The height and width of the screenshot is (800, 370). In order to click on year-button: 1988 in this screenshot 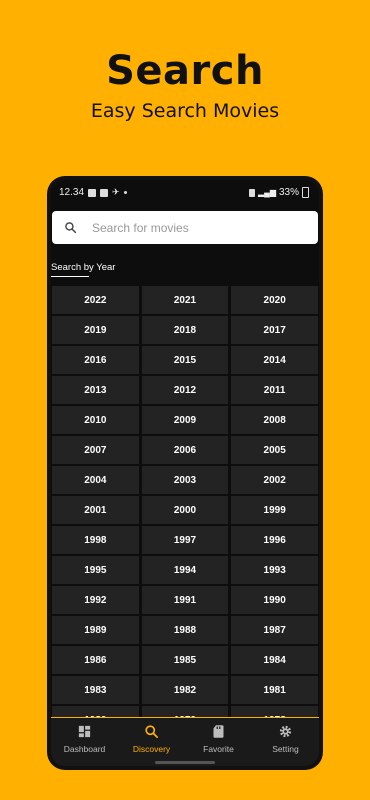, I will do `click(185, 630)`.